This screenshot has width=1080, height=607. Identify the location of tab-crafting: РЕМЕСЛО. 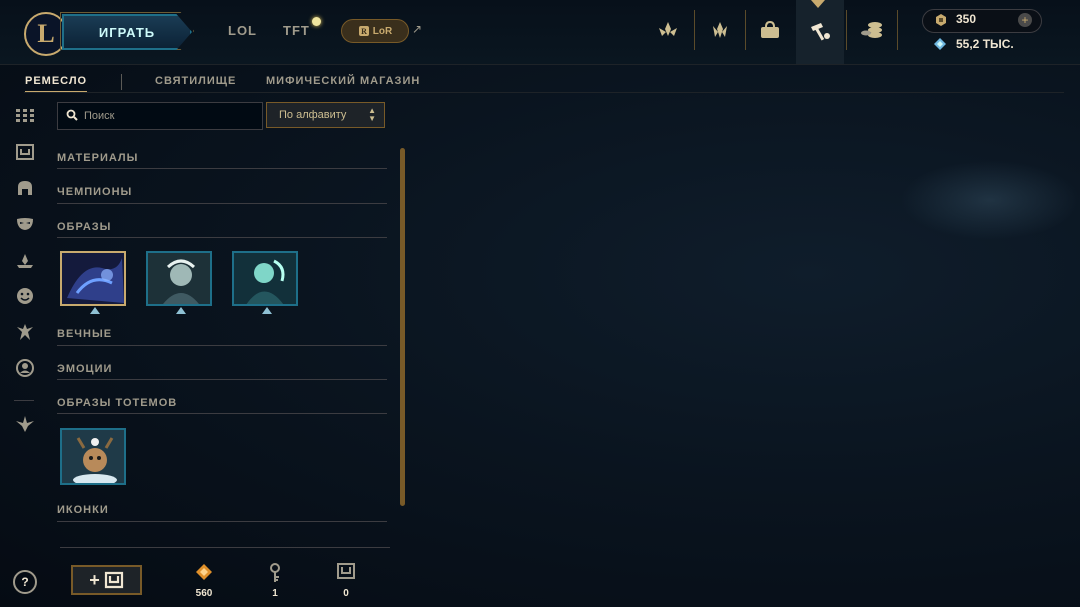
(56, 84).